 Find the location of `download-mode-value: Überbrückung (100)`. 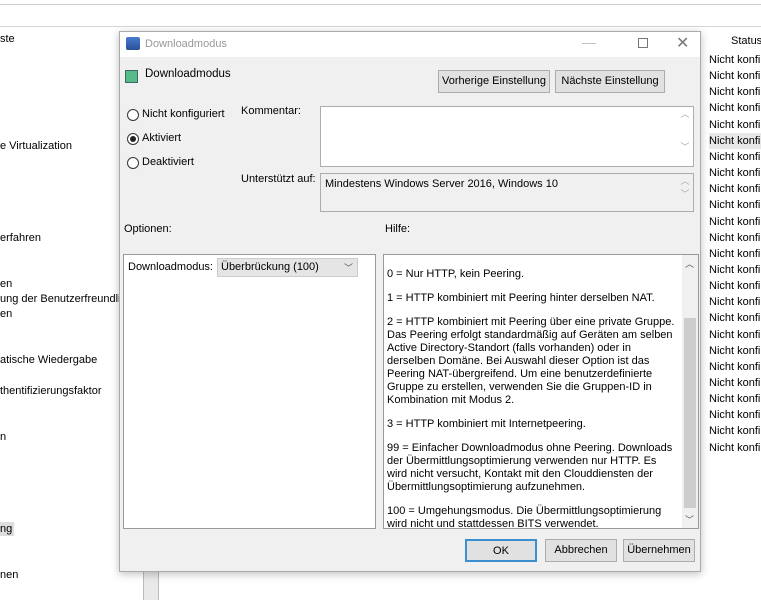

download-mode-value: Überbrückung (100) is located at coordinates (270, 267).